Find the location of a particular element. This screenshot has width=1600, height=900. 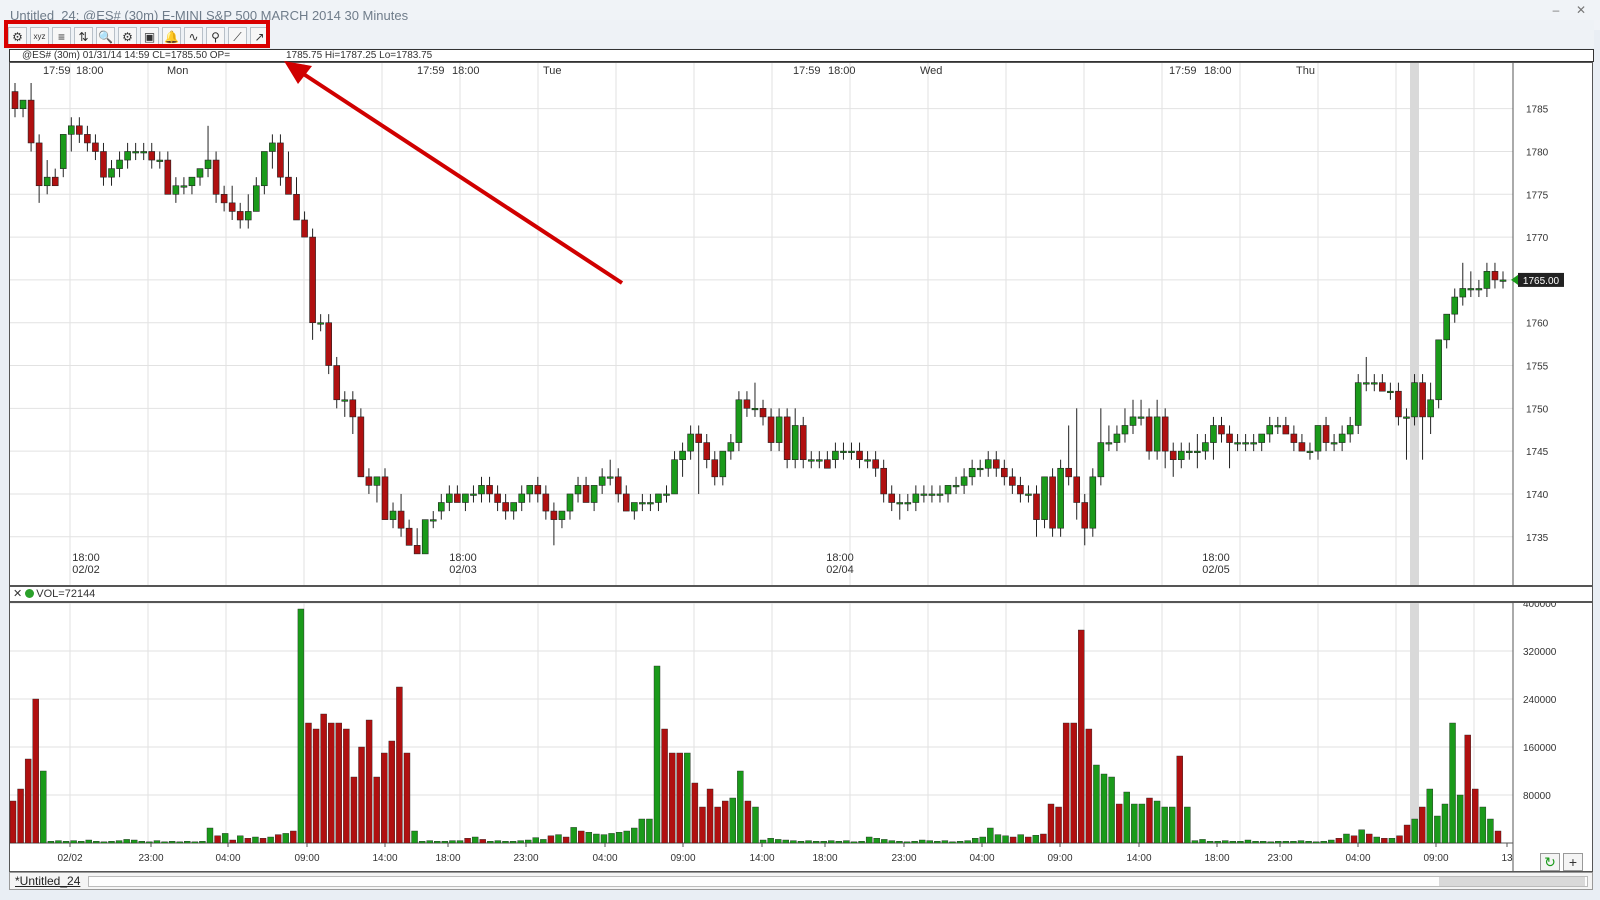

price-axis-tick: 1750 is located at coordinates (1537, 409).